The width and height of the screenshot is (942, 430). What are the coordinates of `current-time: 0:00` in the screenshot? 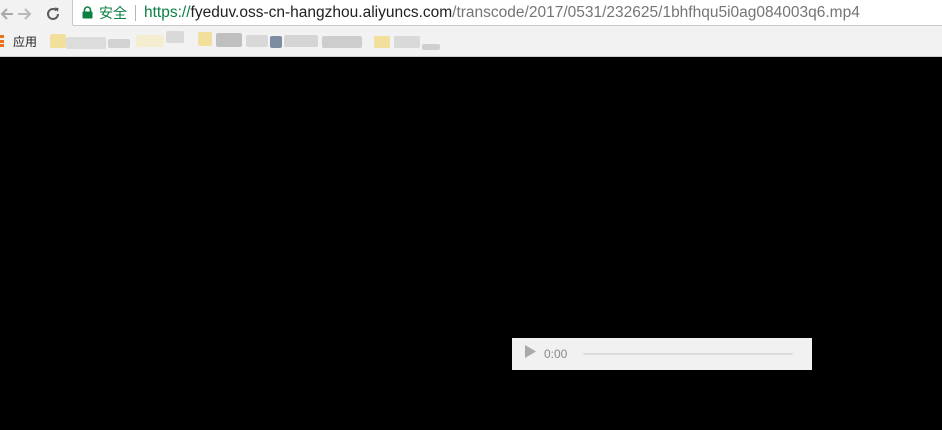 It's located at (556, 354).